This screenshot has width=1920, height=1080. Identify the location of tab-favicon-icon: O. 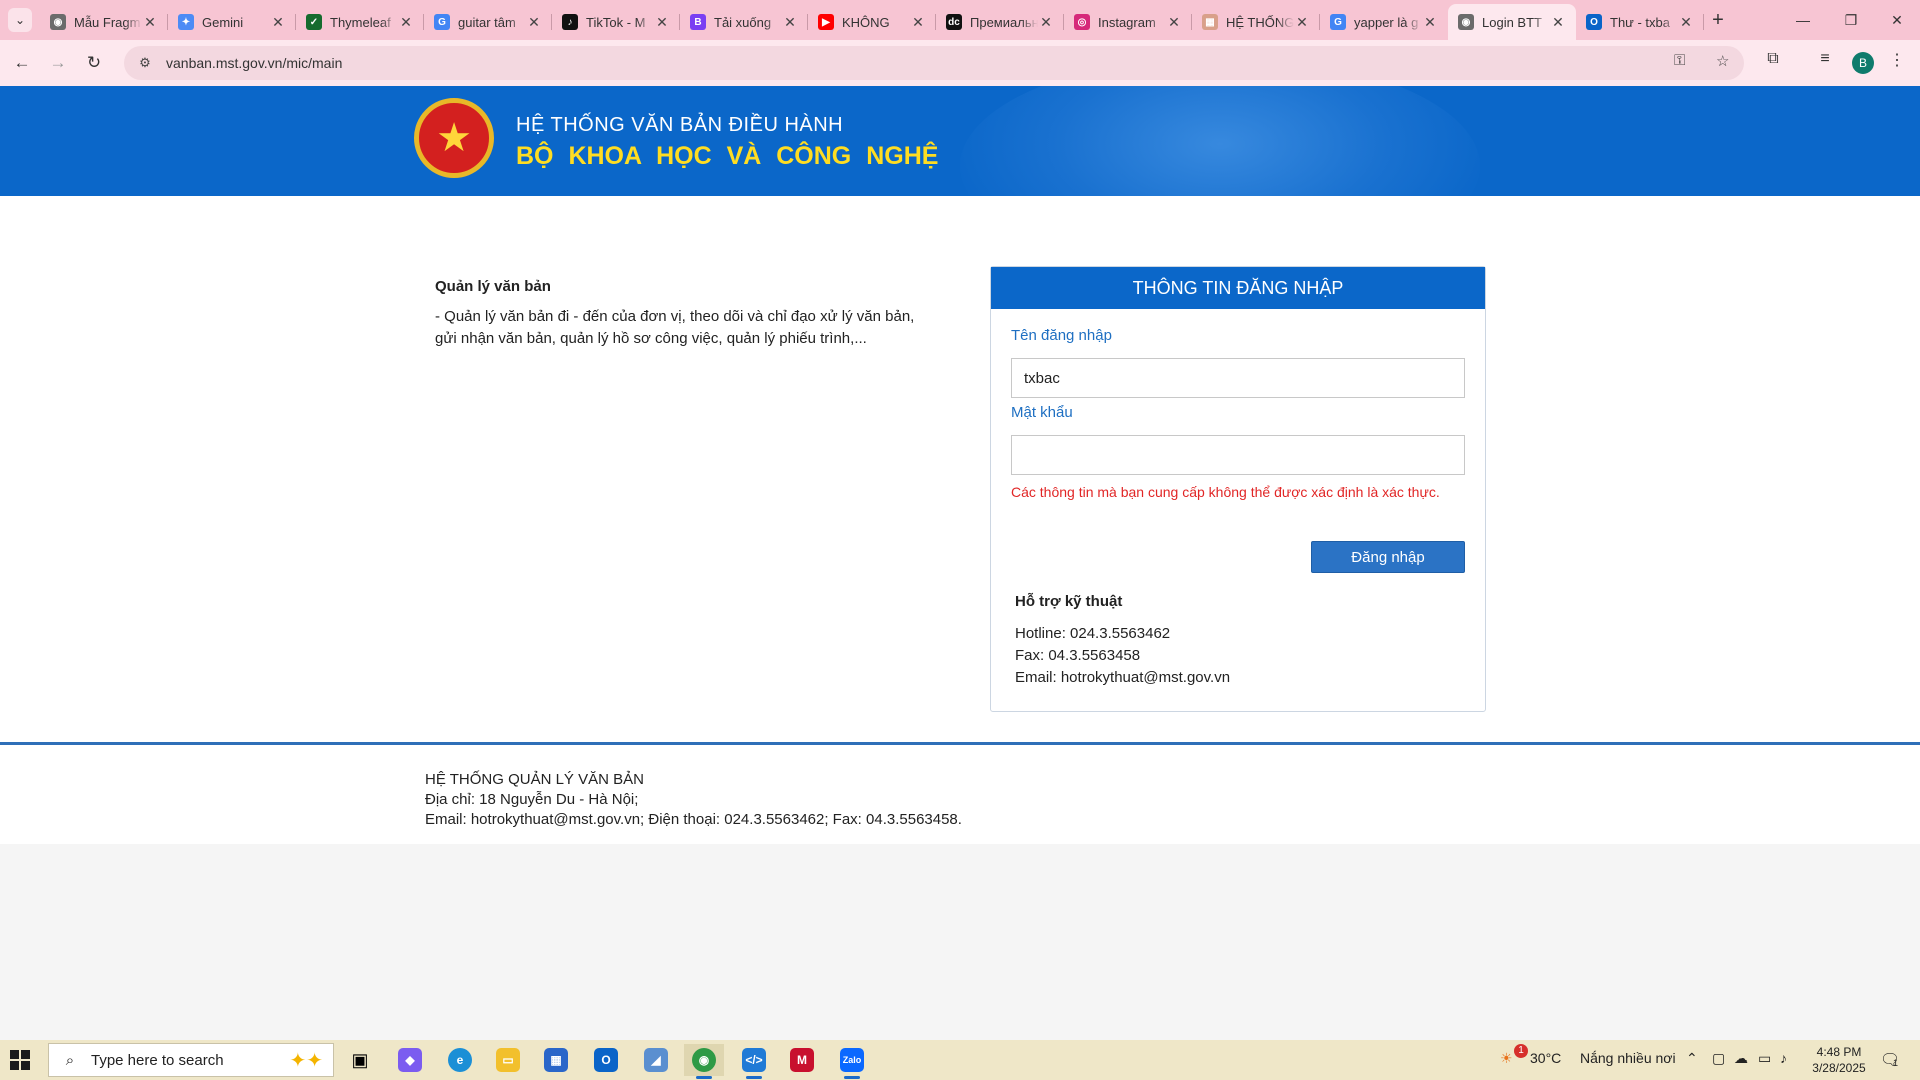
(1594, 22).